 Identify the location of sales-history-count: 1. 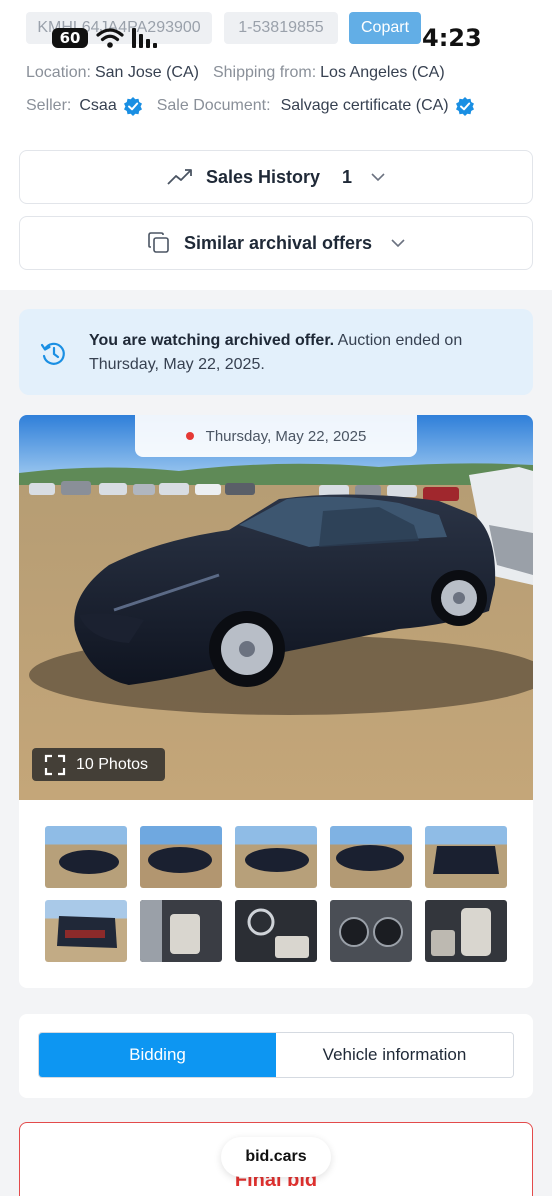
(347, 176).